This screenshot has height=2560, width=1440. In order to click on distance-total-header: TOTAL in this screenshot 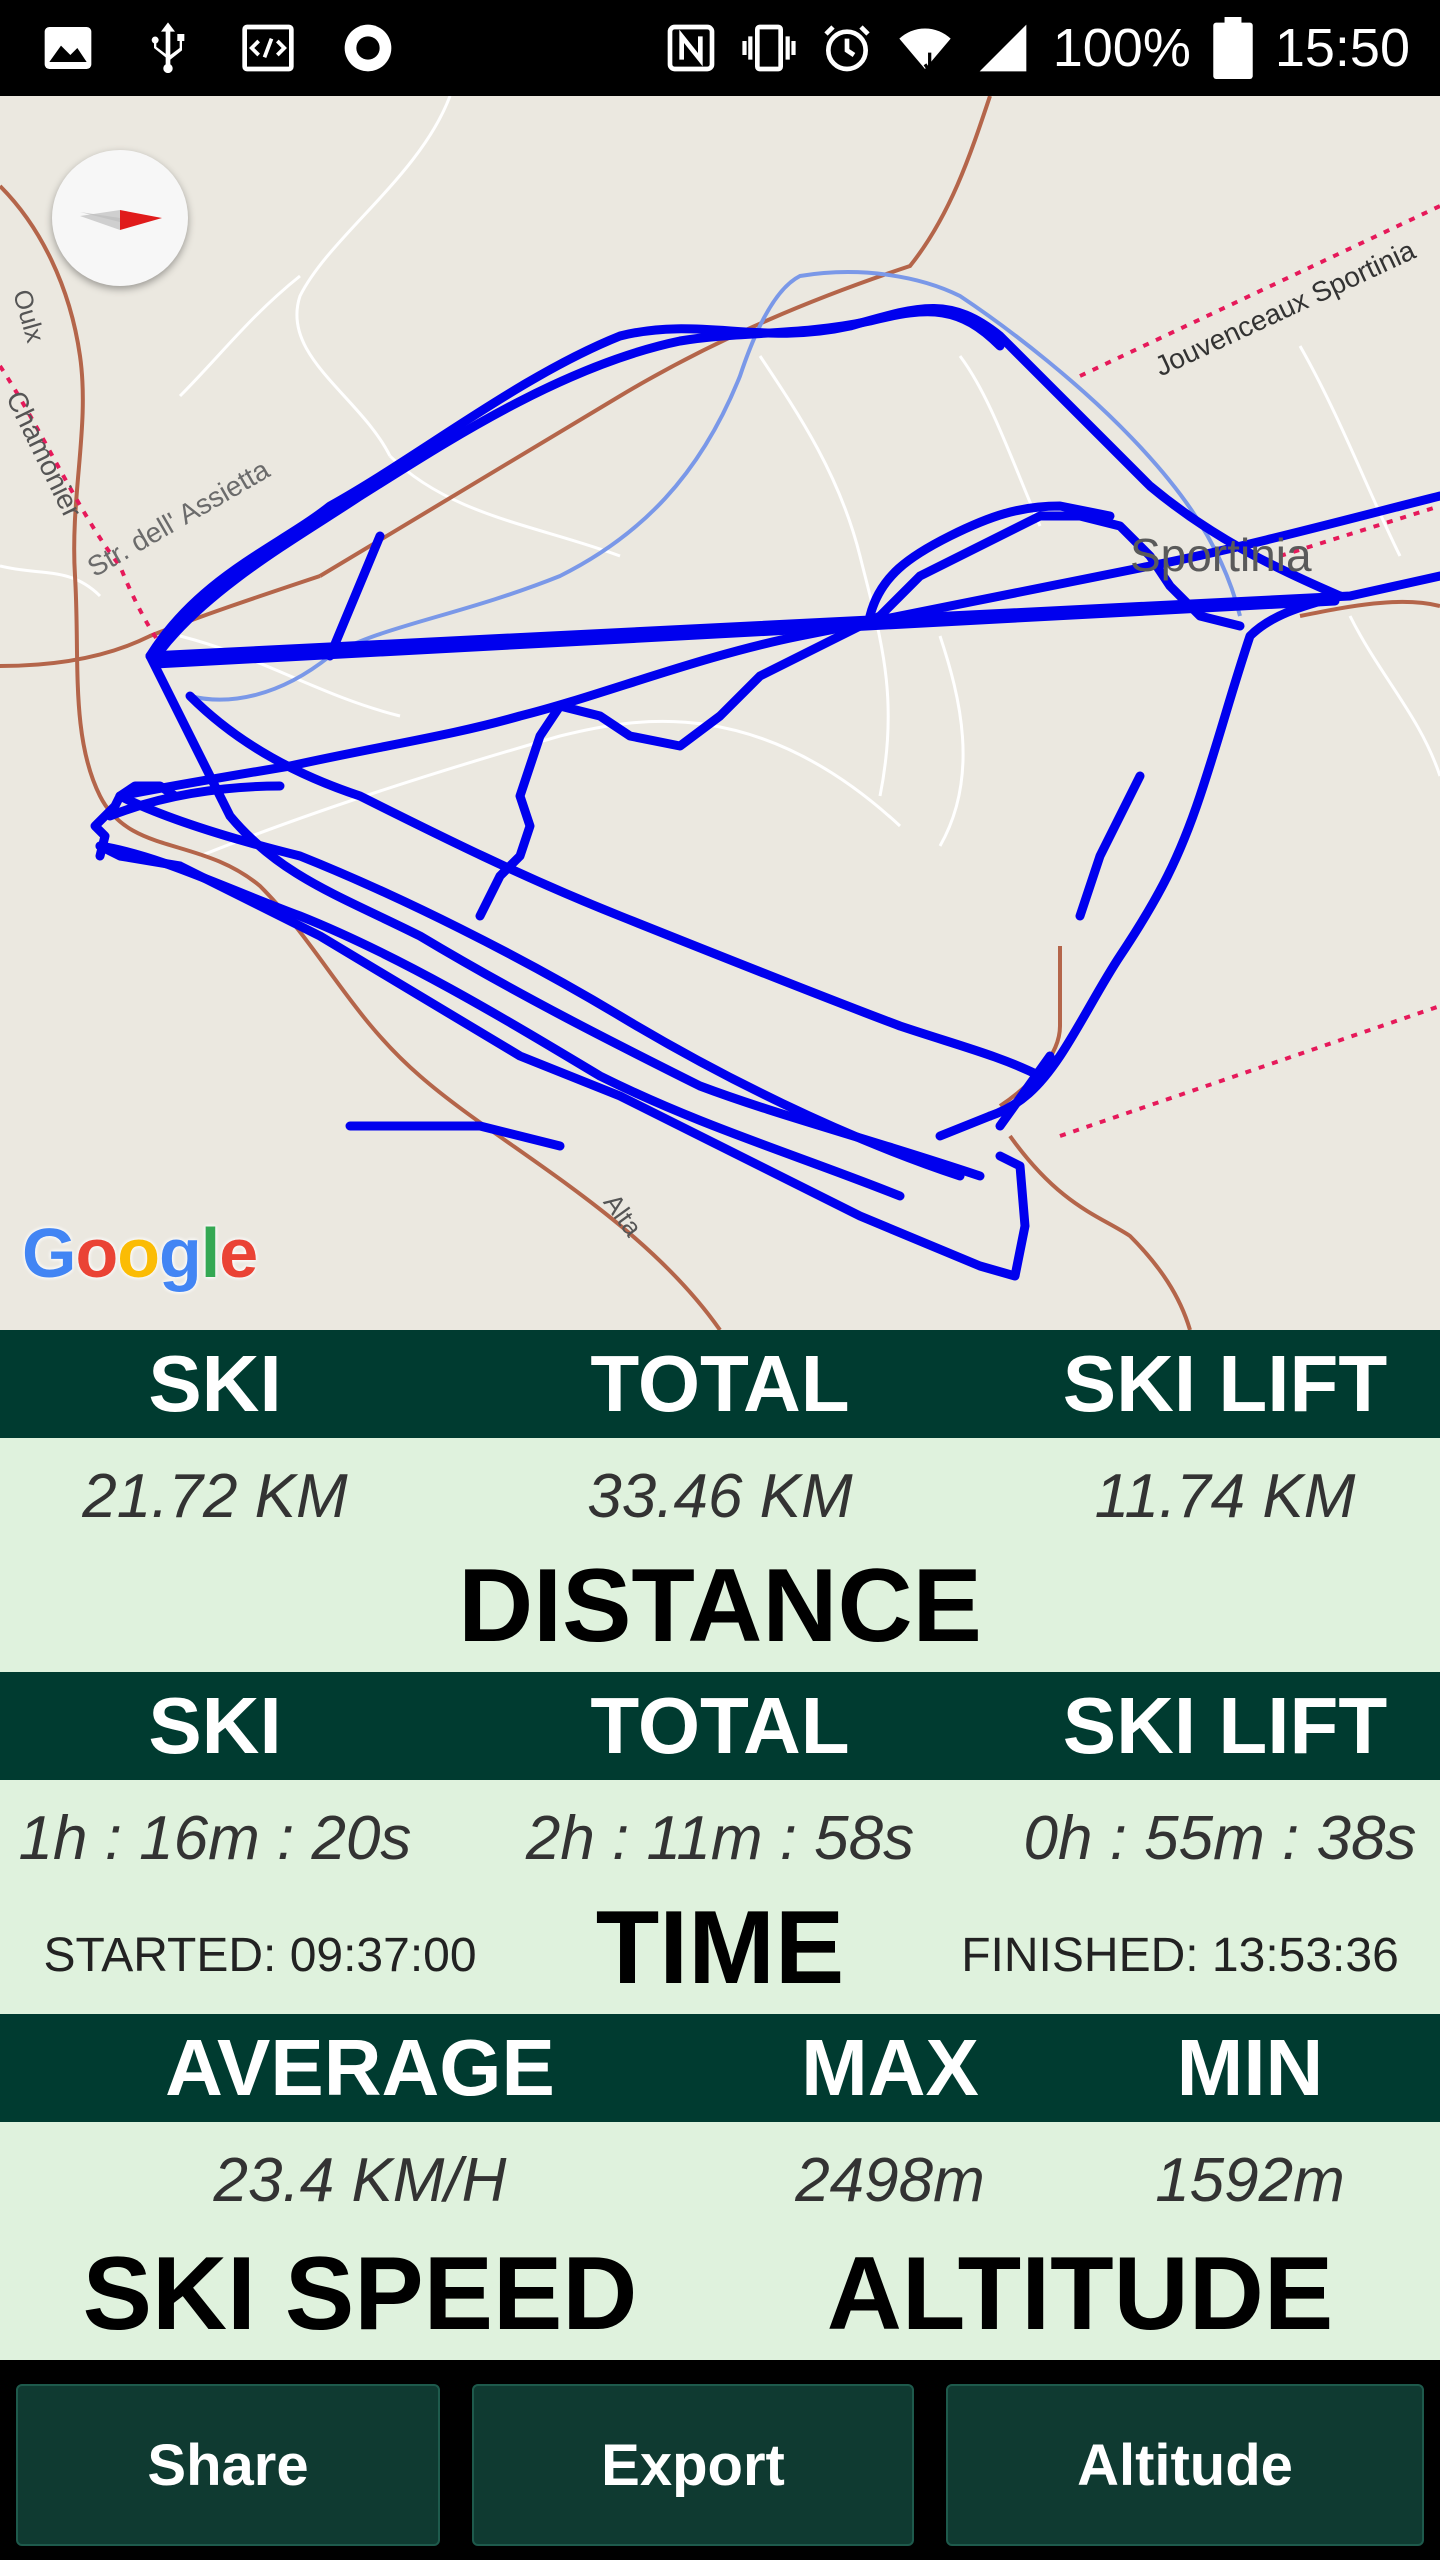, I will do `click(720, 1383)`.